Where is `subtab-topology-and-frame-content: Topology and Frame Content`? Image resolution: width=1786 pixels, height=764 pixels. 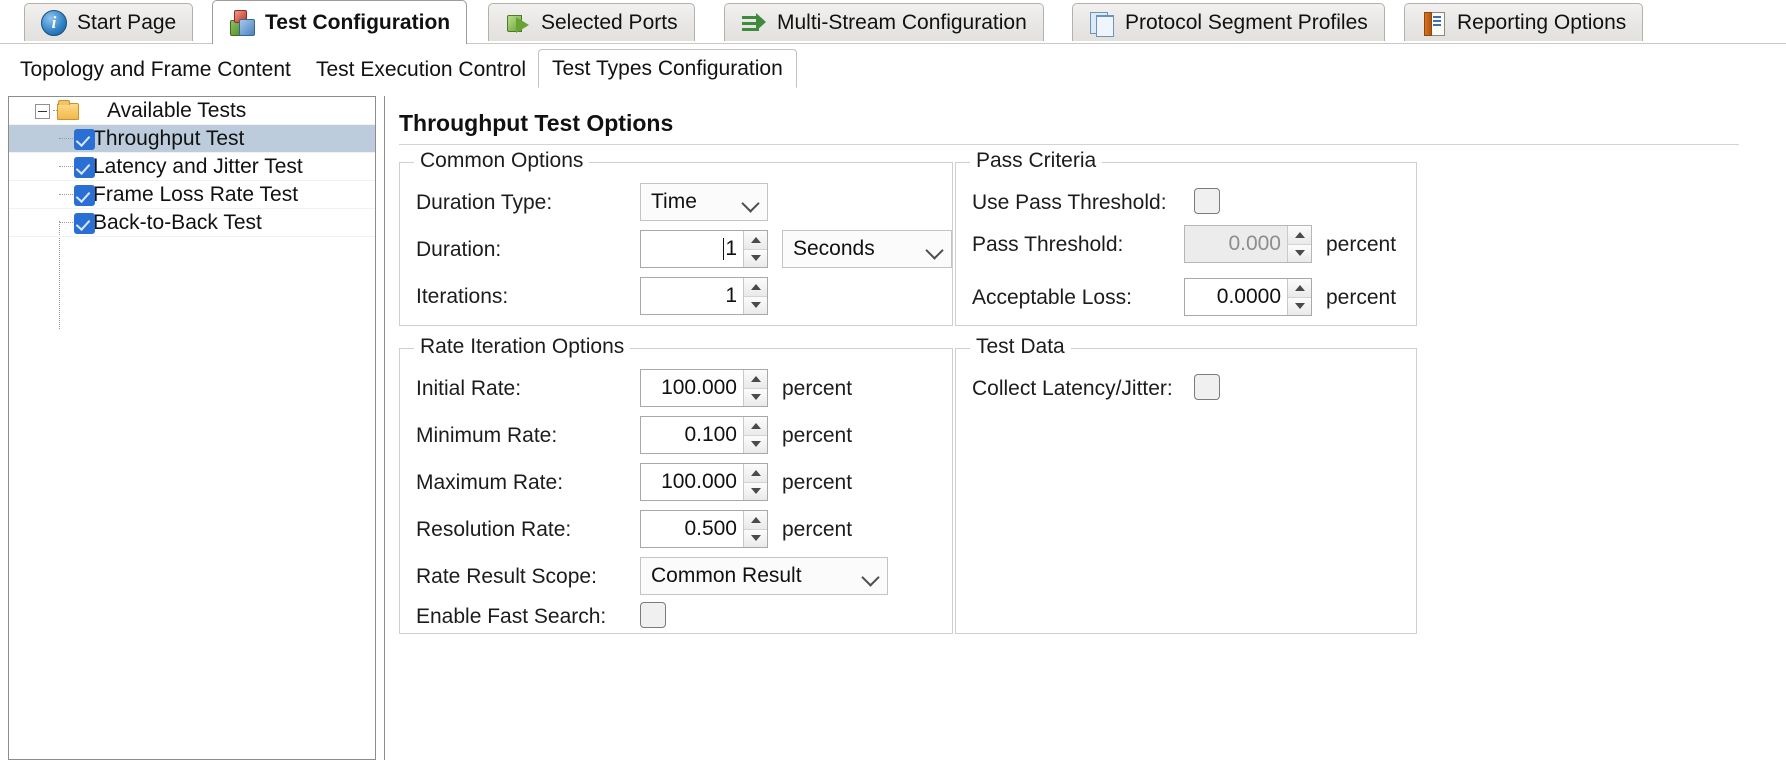 subtab-topology-and-frame-content: Topology and Frame Content is located at coordinates (155, 70).